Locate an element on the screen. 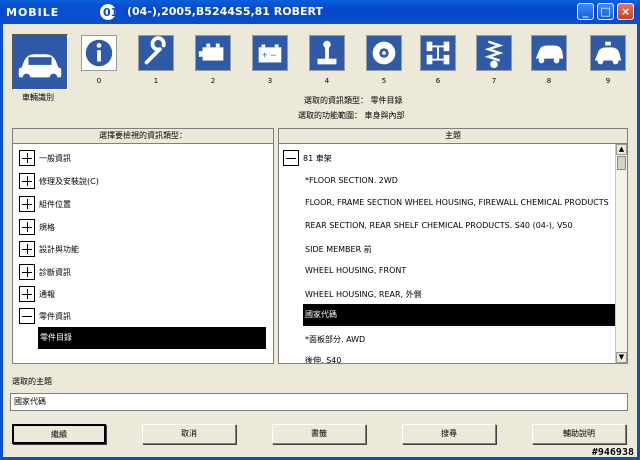 Image resolution: width=640 pixels, height=460 pixels. topic-root: 81 車架 is located at coordinates (307, 158).